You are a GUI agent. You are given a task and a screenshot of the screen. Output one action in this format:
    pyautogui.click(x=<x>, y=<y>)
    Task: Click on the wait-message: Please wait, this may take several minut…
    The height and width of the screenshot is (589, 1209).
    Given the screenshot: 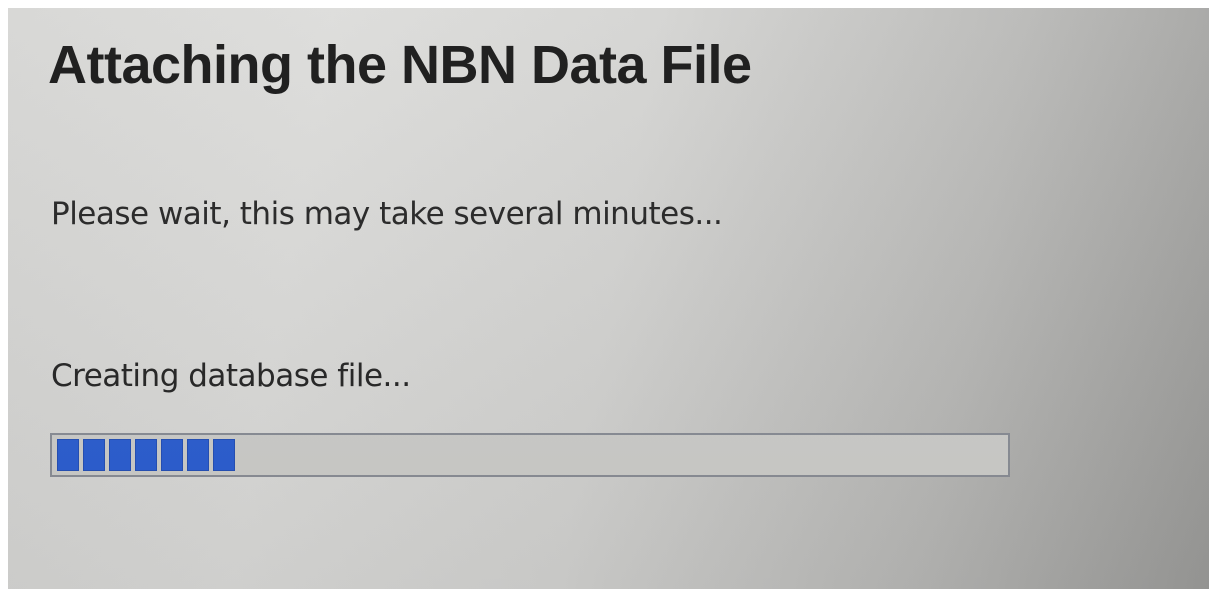 What is the action you would take?
    pyautogui.click(x=387, y=214)
    